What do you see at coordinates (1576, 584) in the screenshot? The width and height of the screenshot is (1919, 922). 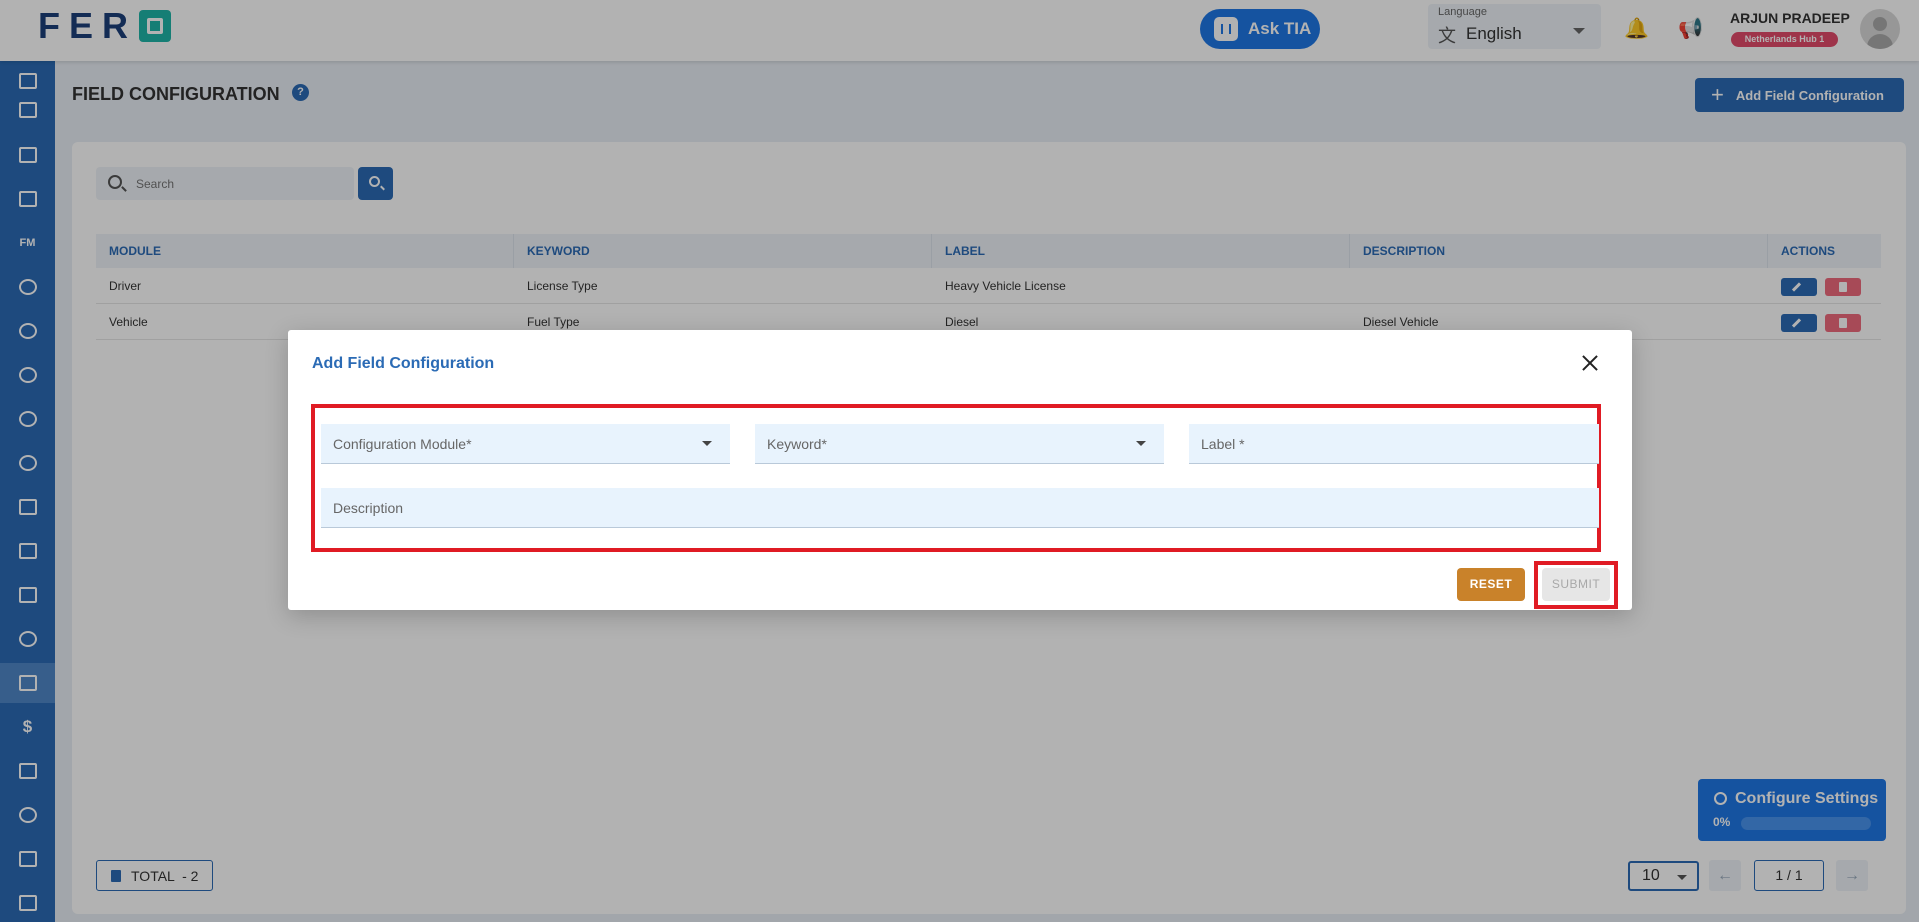 I see `submit-button: SUBMIT` at bounding box center [1576, 584].